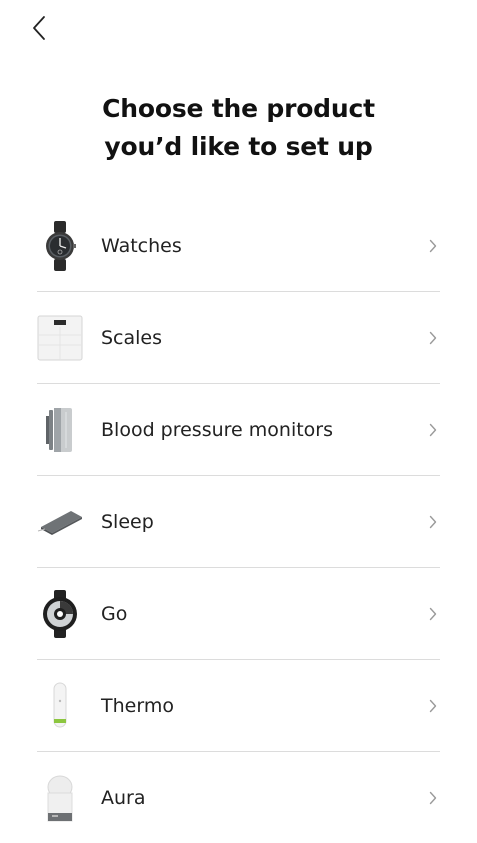 Image resolution: width=477 pixels, height=843 pixels. Describe the element at coordinates (60, 430) in the screenshot. I see `blood-pressure-monitor-icon` at that location.